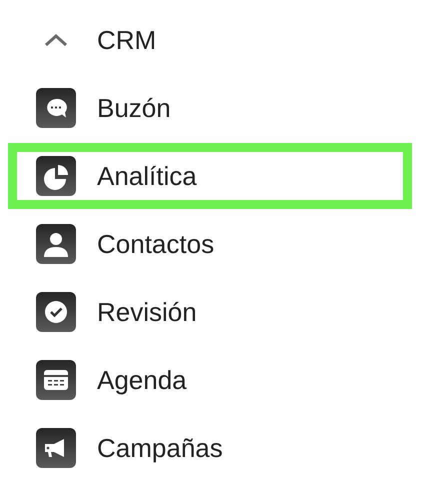 The image size is (434, 502). Describe the element at coordinates (206, 312) in the screenshot. I see `nav-item: Revisión` at that location.